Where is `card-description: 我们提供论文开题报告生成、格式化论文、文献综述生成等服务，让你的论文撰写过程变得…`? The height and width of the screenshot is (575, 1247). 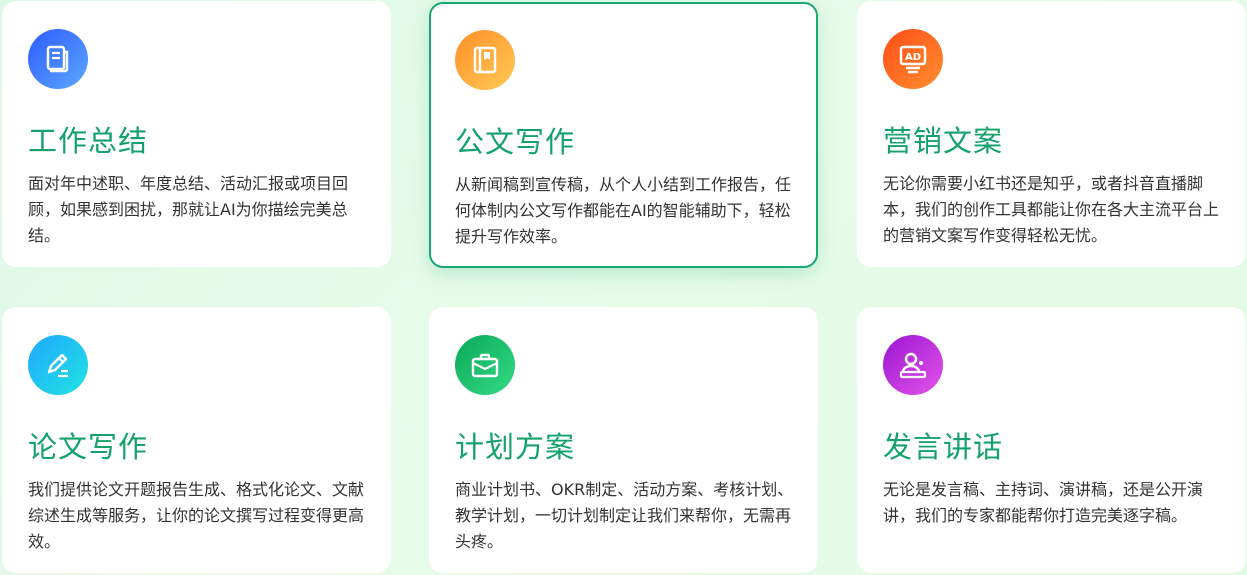 card-description: 我们提供论文开题报告生成、格式化论文、文献综述生成等服务，让你的论文撰写过程变得… is located at coordinates (196, 515).